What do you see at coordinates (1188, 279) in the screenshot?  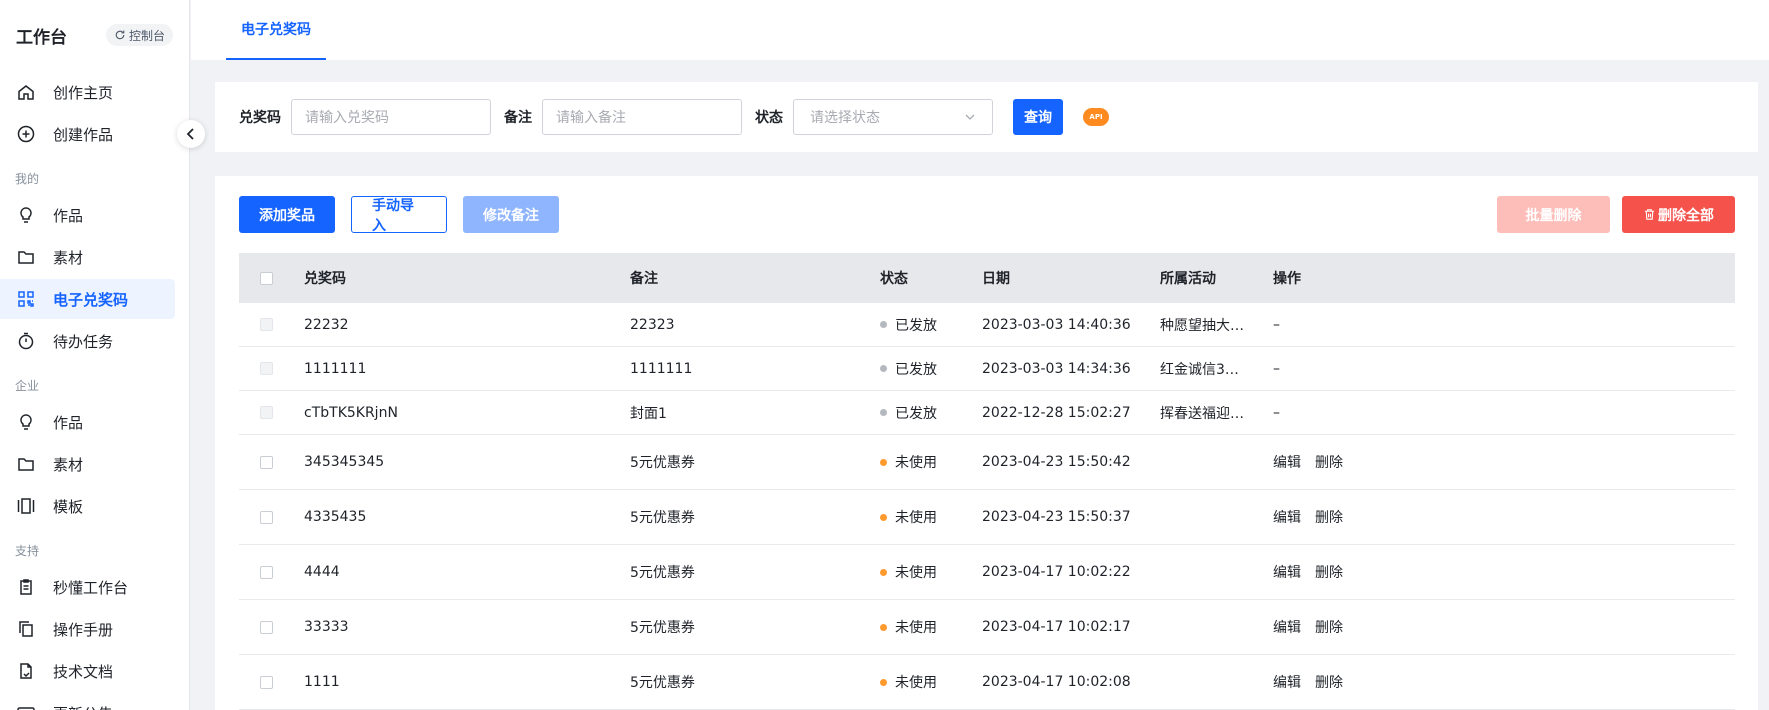 I see `header-activity: 所属活动` at bounding box center [1188, 279].